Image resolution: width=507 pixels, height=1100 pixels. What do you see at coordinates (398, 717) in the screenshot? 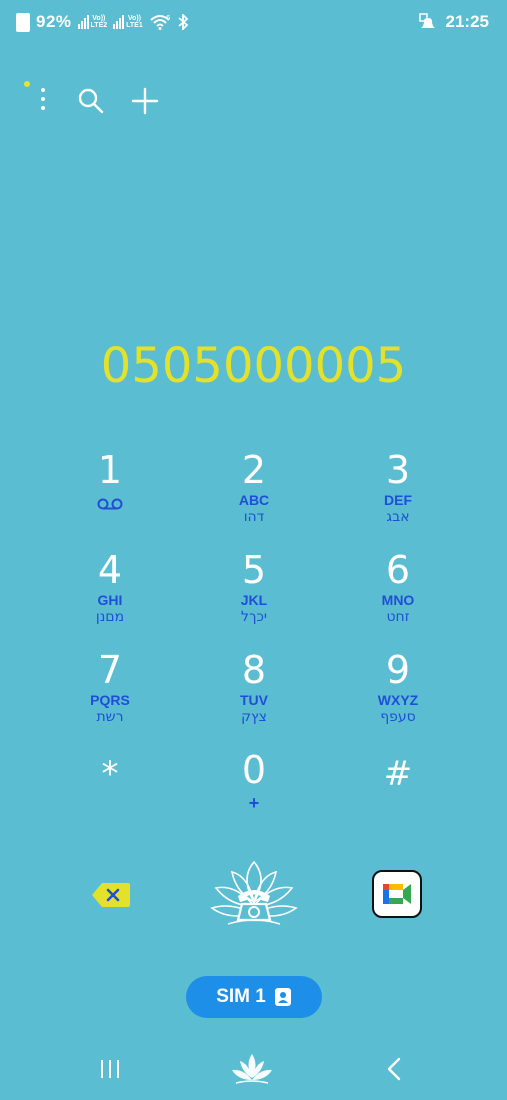
I see `key-hebrew-letters: סעפף` at bounding box center [398, 717].